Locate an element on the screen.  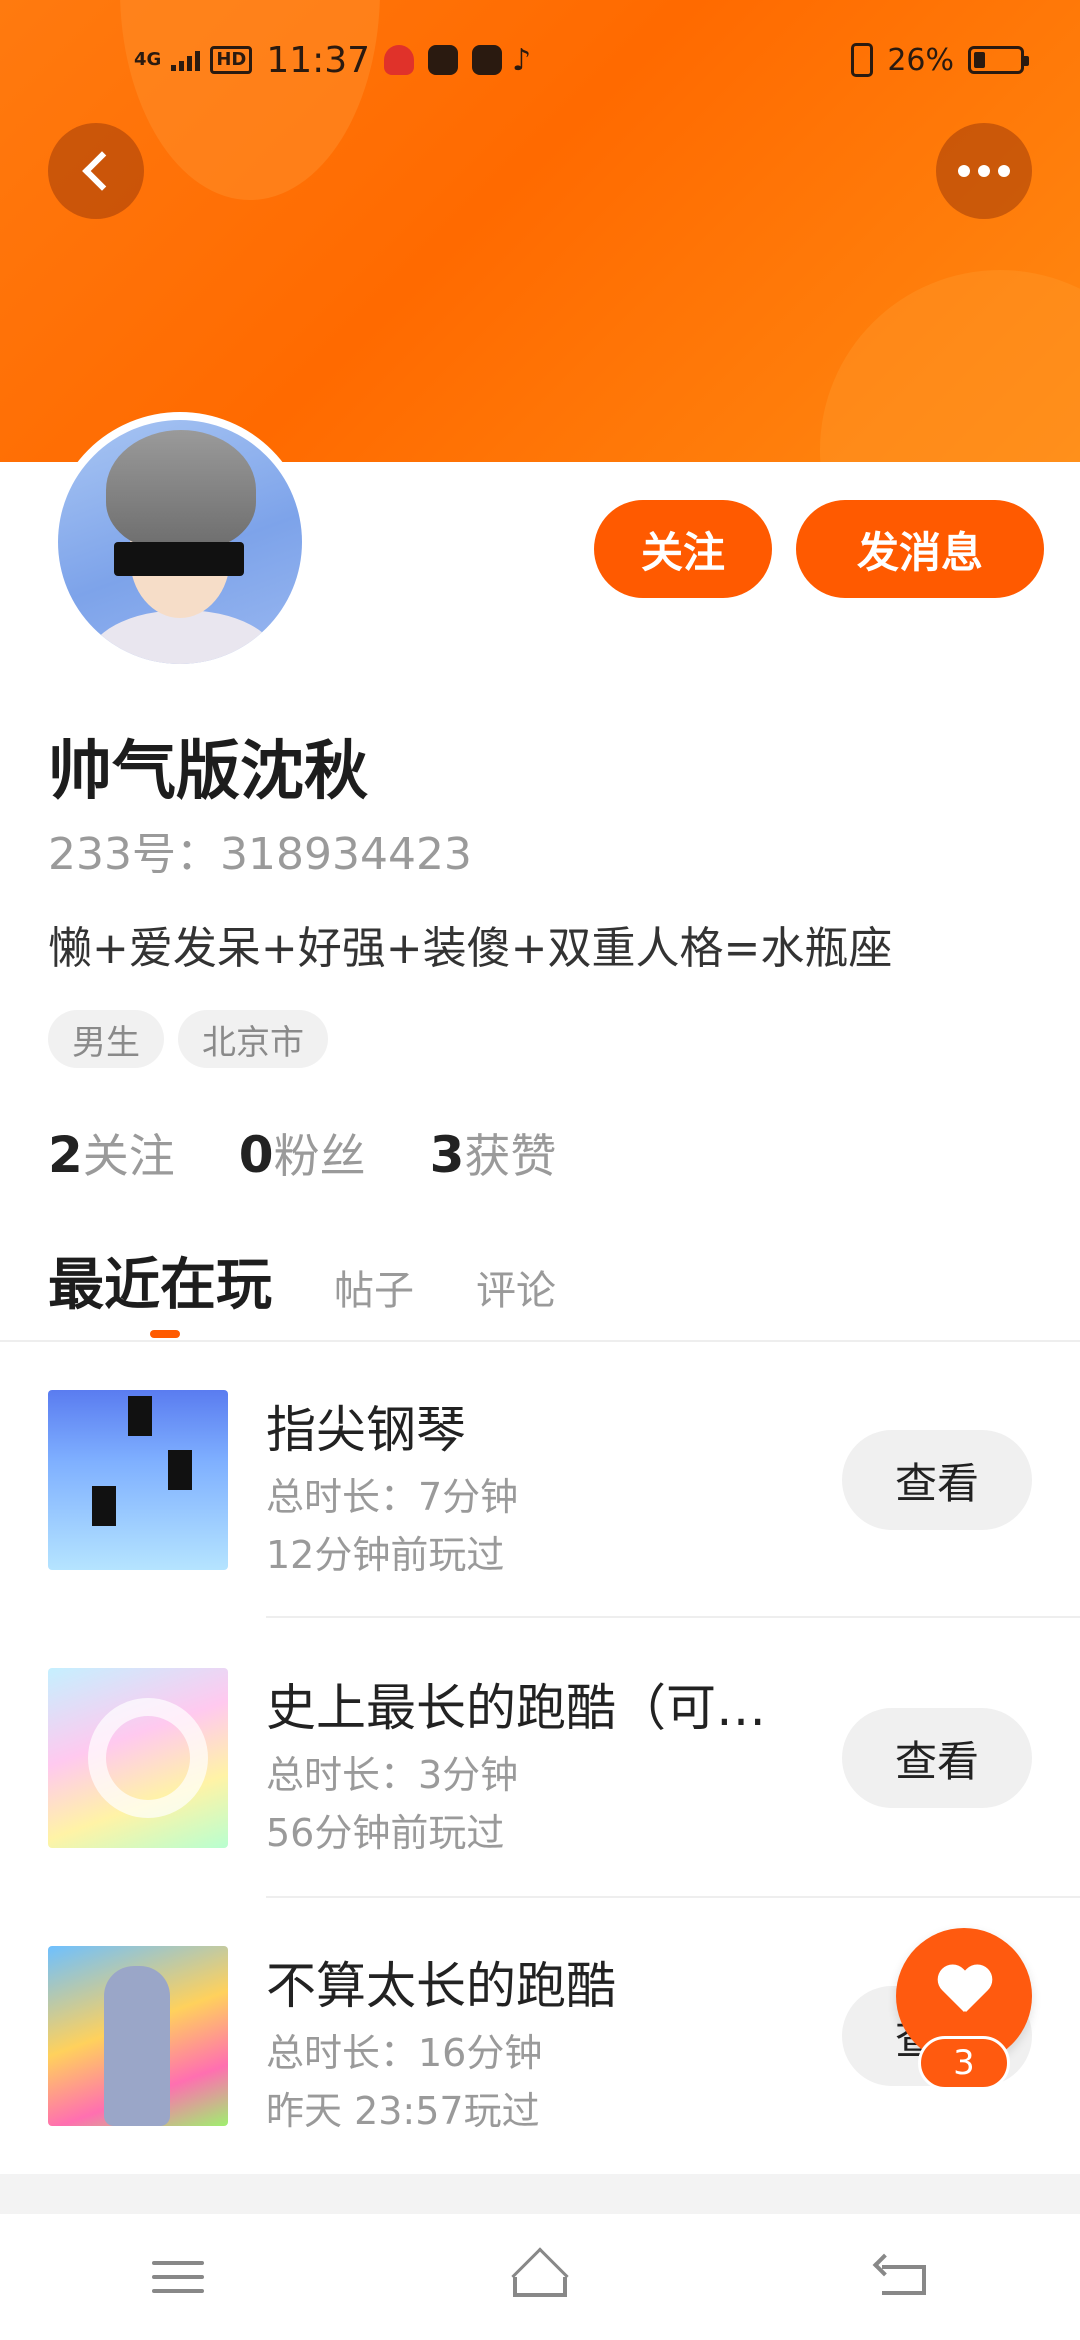
stat-fans: 0 粉丝 is located at coordinates (302, 1153).